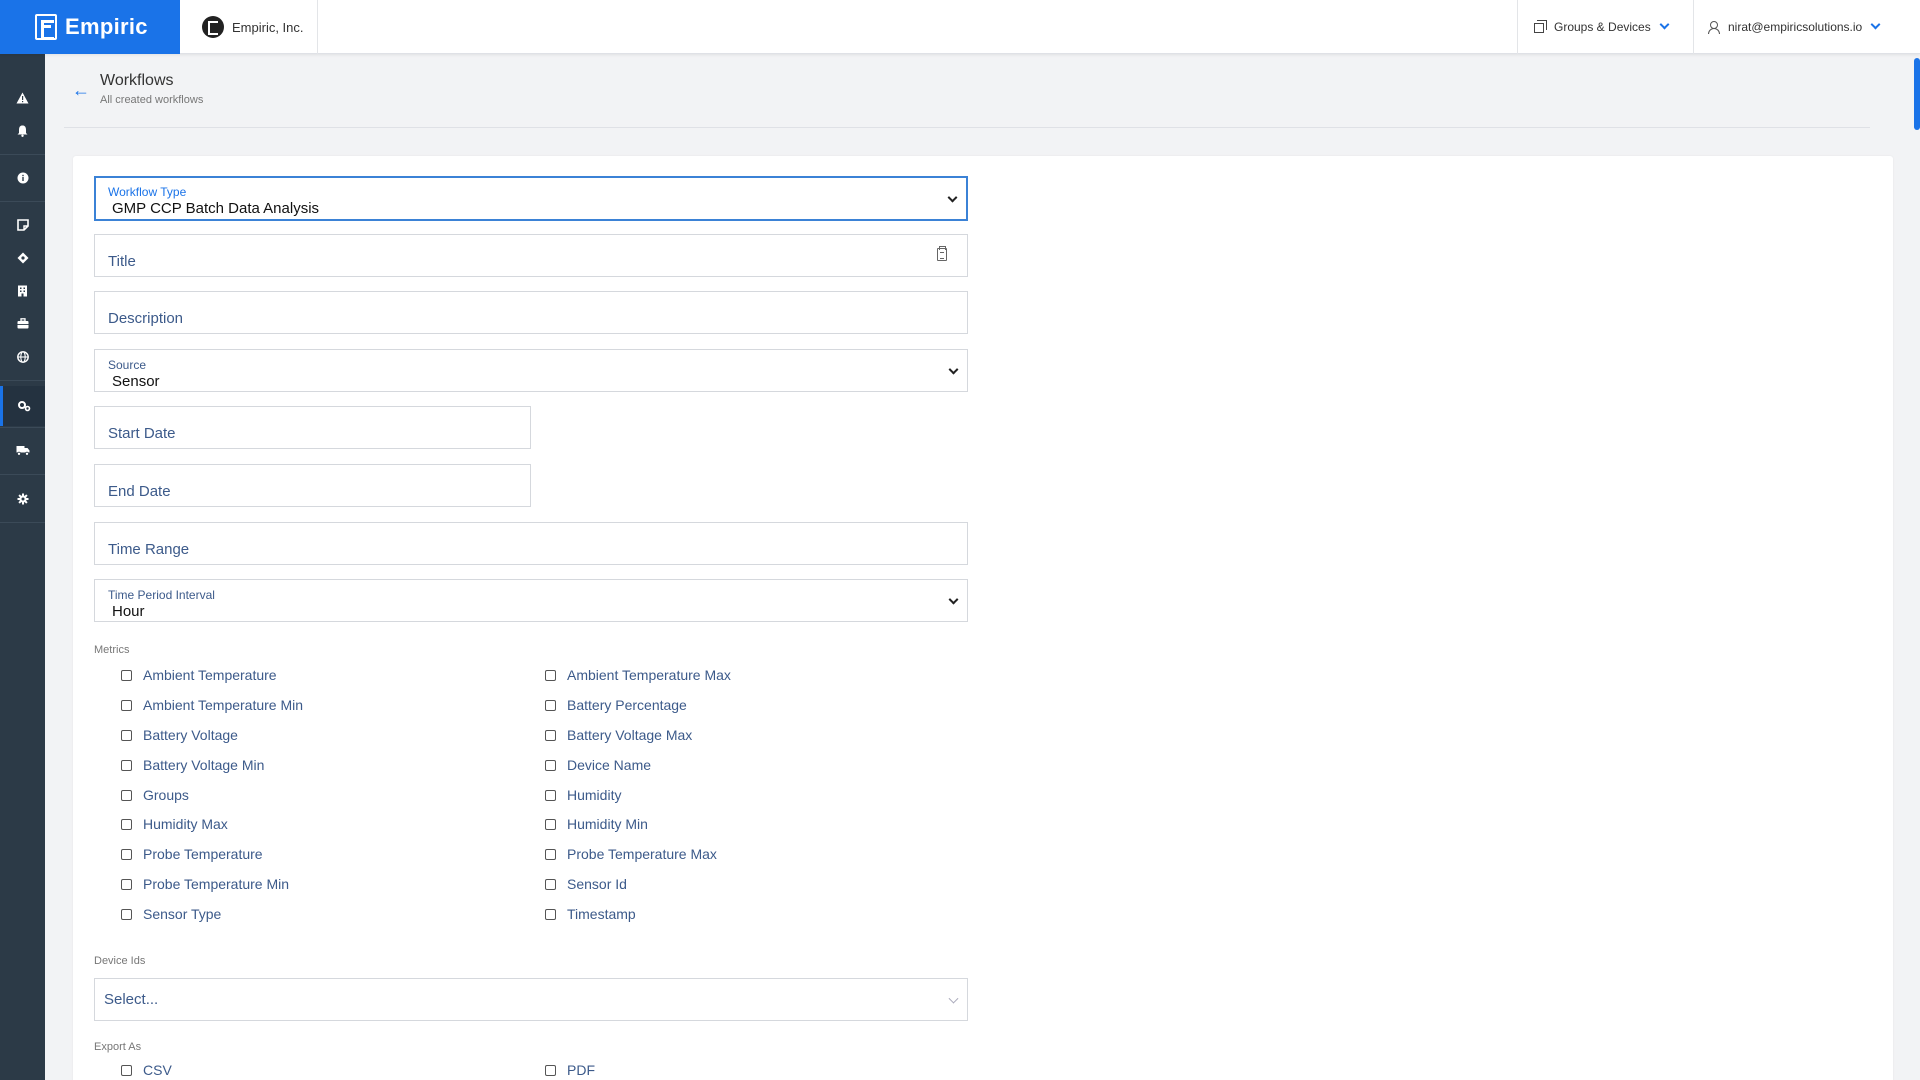  Describe the element at coordinates (205, 884) in the screenshot. I see `metric-checkbox: Probe Temperature Min` at that location.